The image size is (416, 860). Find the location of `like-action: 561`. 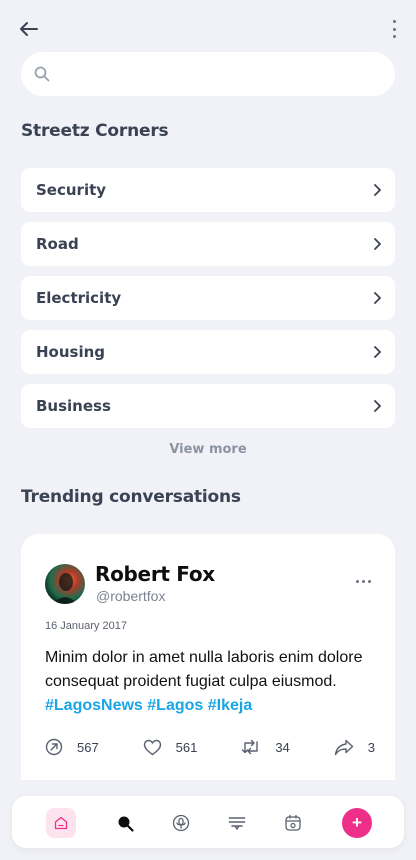

like-action: 561 is located at coordinates (170, 747).